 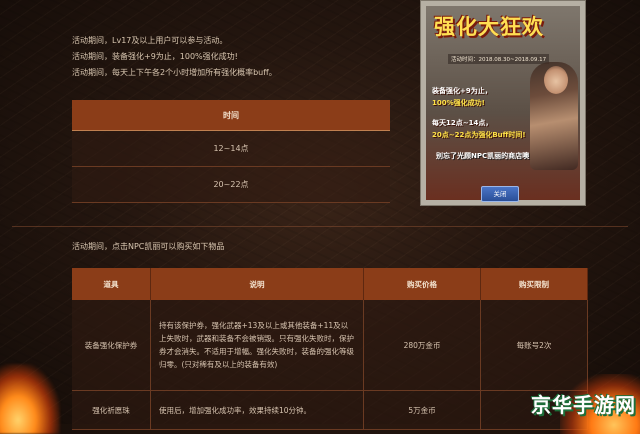 I want to click on table-row: 20~22点, so click(x=231, y=184).